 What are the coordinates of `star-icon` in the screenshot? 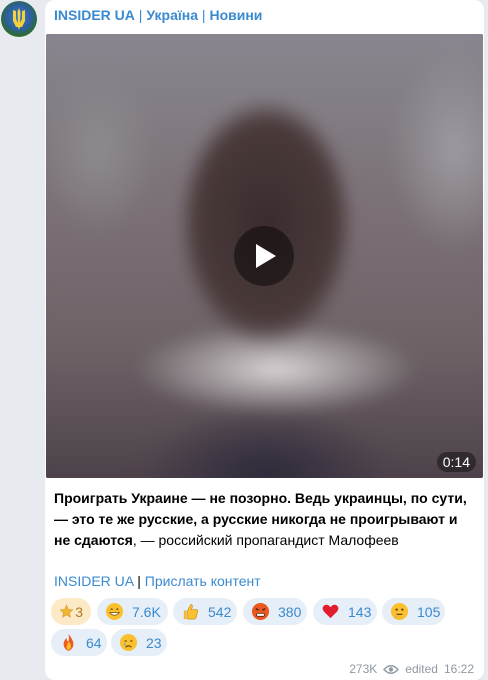 It's located at (66, 611).